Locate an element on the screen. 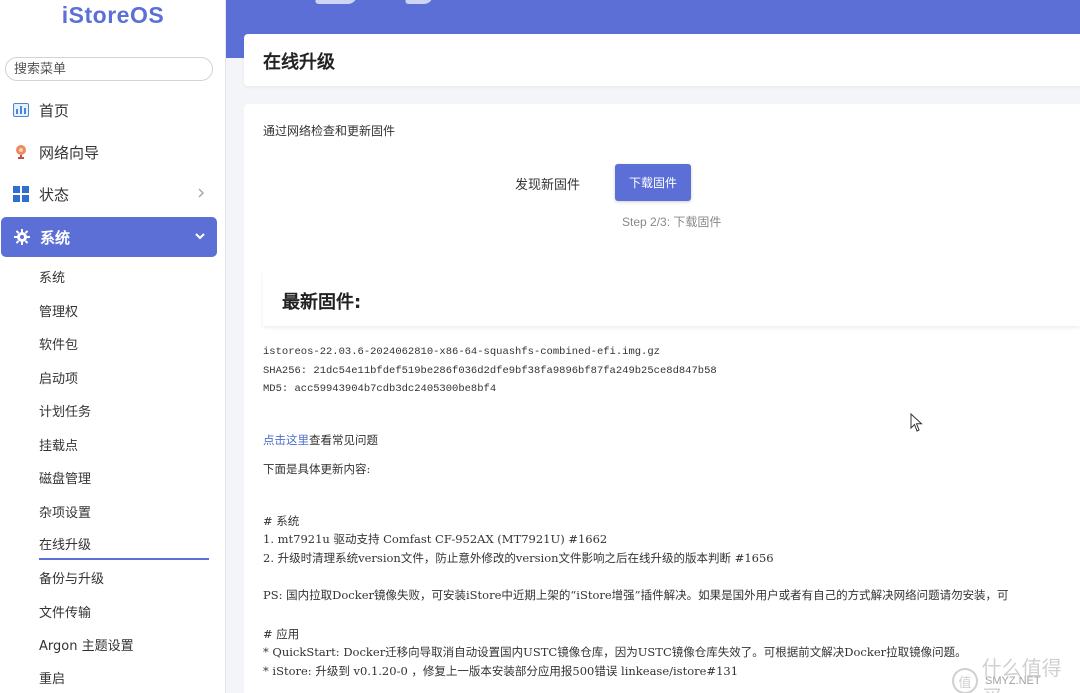  subitem-startup: 启动项 is located at coordinates (124, 377).